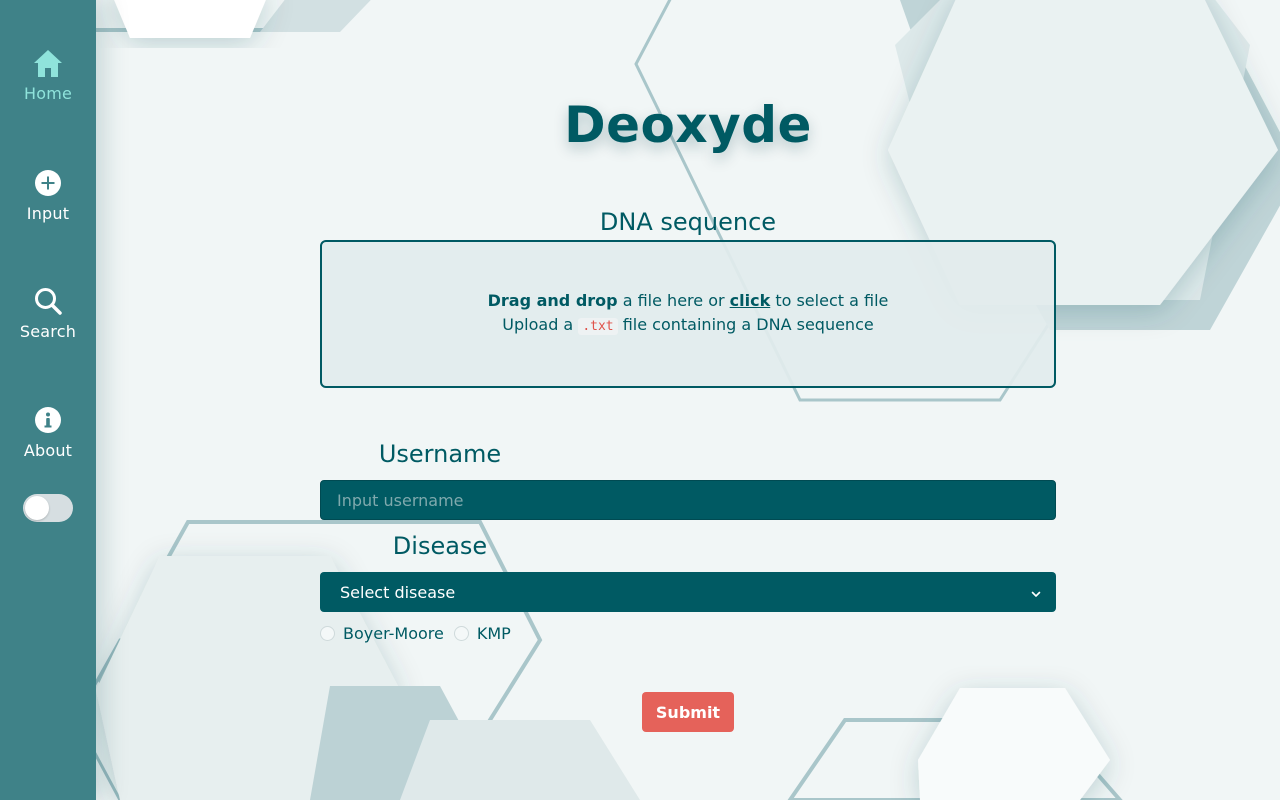 The image size is (1280, 800). I want to click on dna-sequence-label: DNA sequence, so click(688, 222).